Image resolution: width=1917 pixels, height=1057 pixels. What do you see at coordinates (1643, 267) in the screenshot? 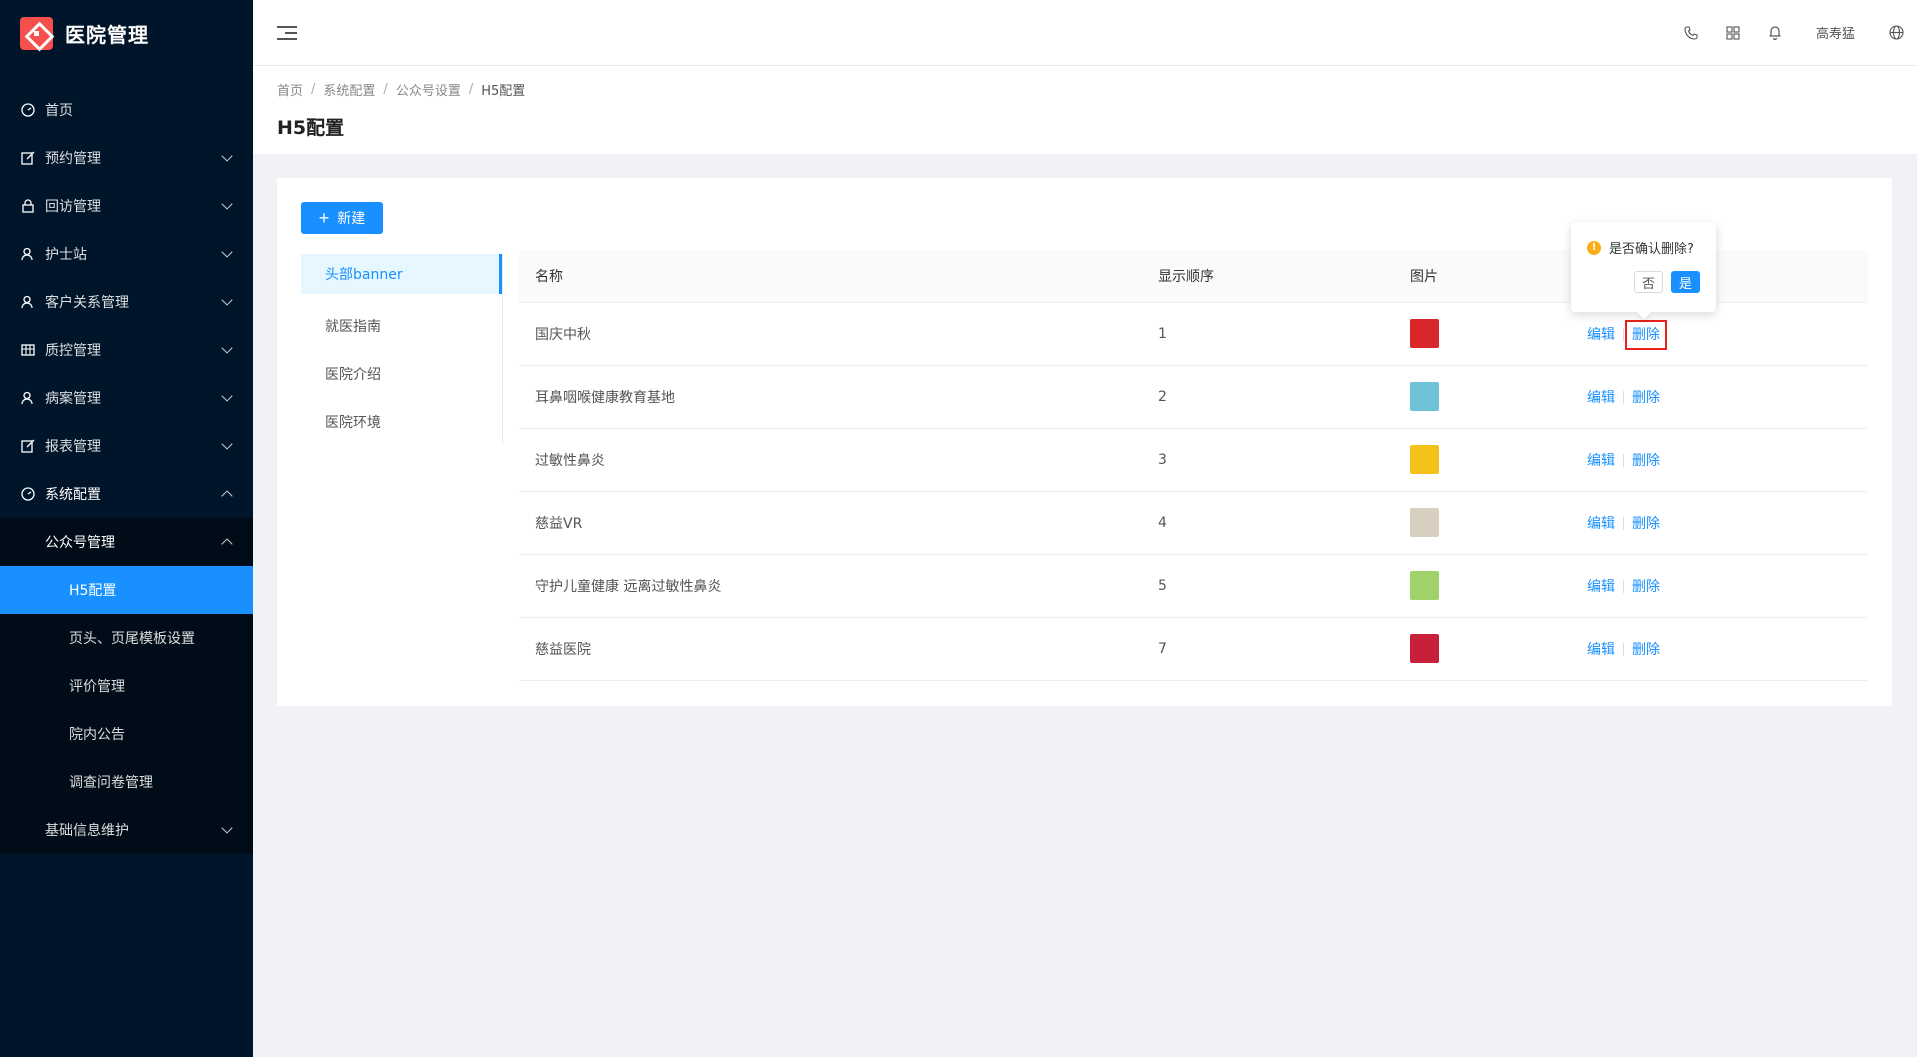
I see `delete-confirm-popover: ! 是否确认删除? 否 是` at bounding box center [1643, 267].